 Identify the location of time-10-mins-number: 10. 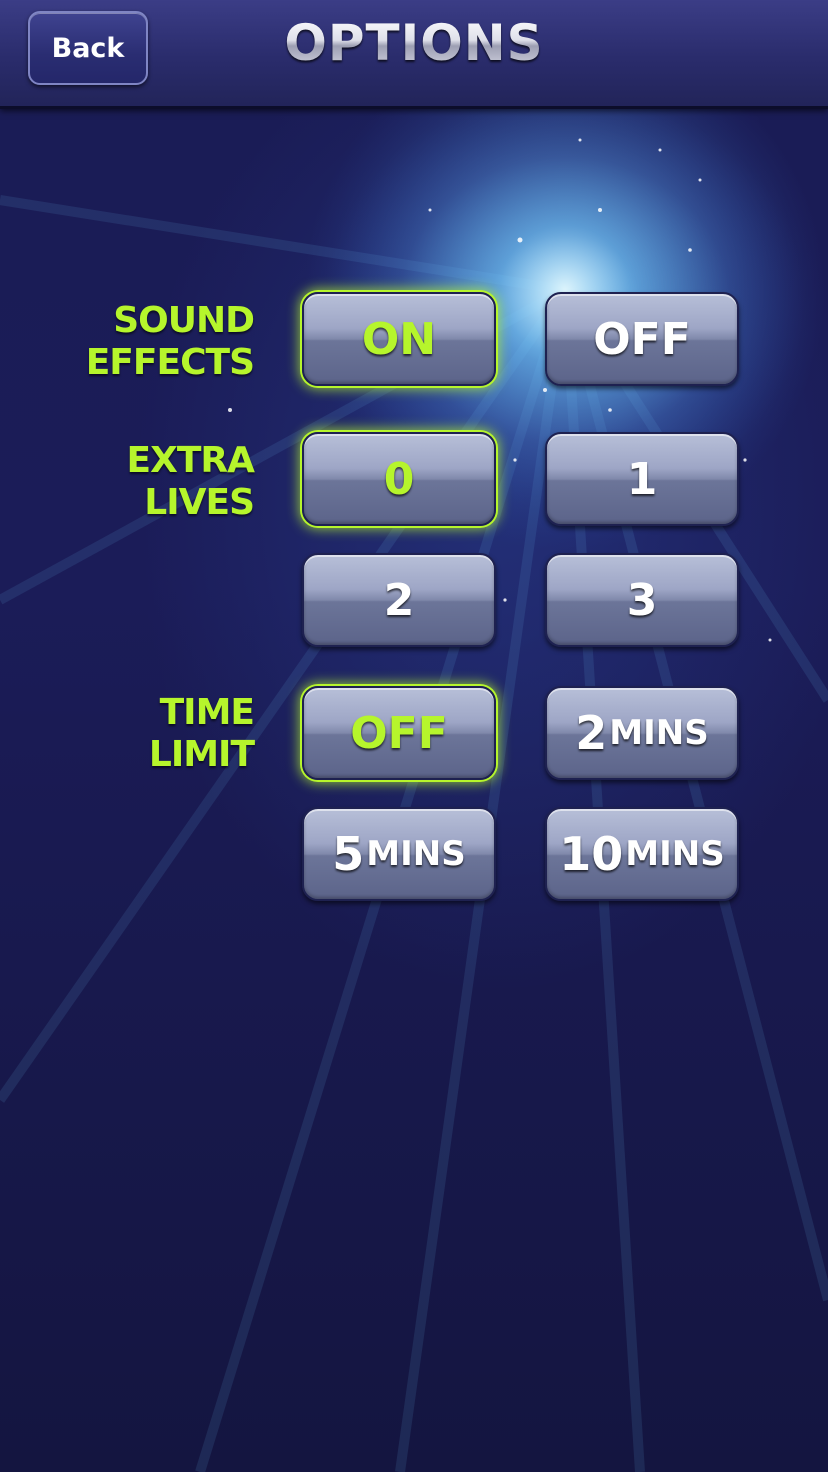
(591, 854).